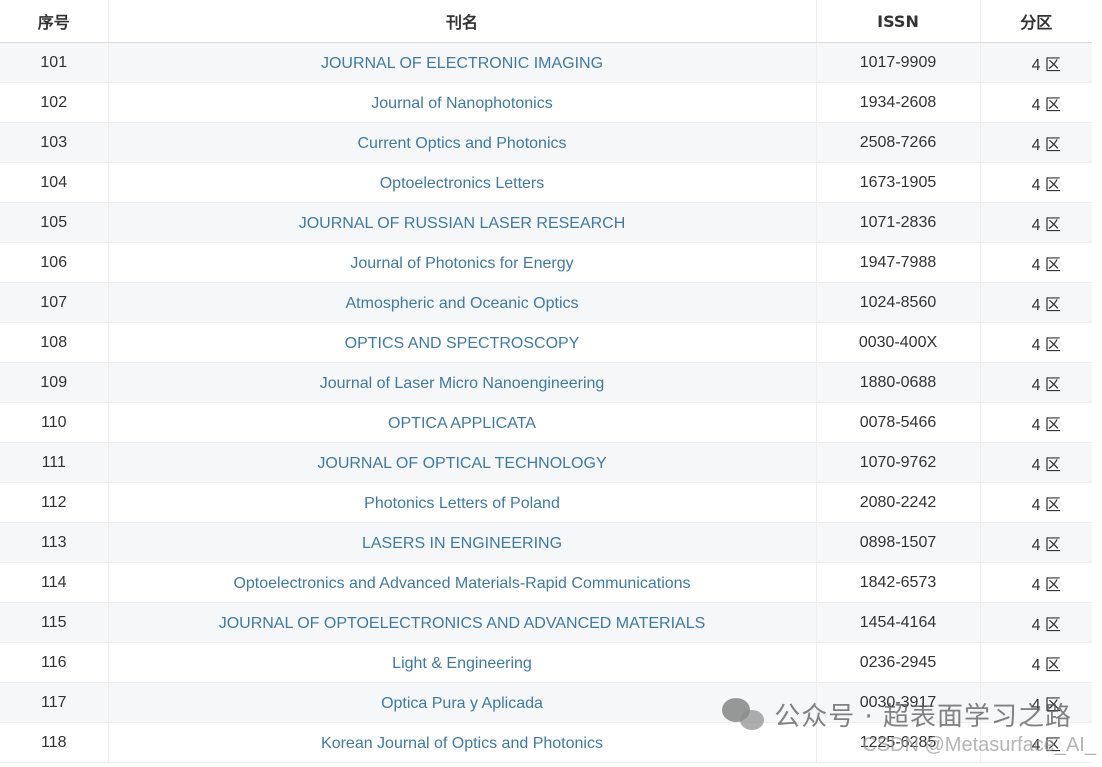  I want to click on journal-name-cell: Journal of Photonics for Energy, so click(462, 262).